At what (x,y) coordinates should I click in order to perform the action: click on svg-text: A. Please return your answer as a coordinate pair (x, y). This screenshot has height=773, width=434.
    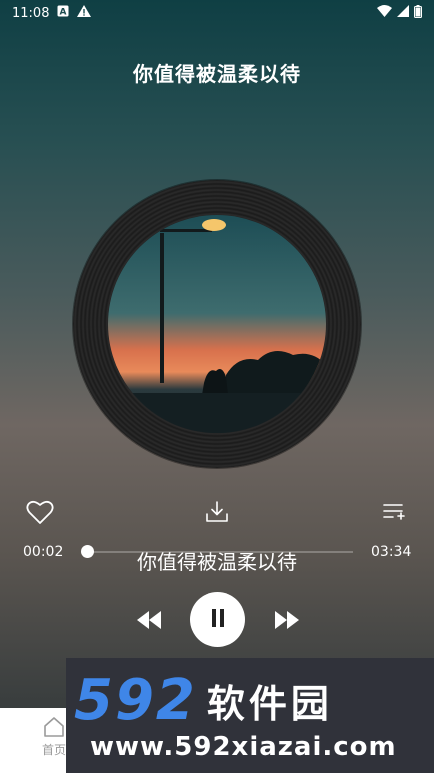
    Looking at the image, I should click on (63, 13).